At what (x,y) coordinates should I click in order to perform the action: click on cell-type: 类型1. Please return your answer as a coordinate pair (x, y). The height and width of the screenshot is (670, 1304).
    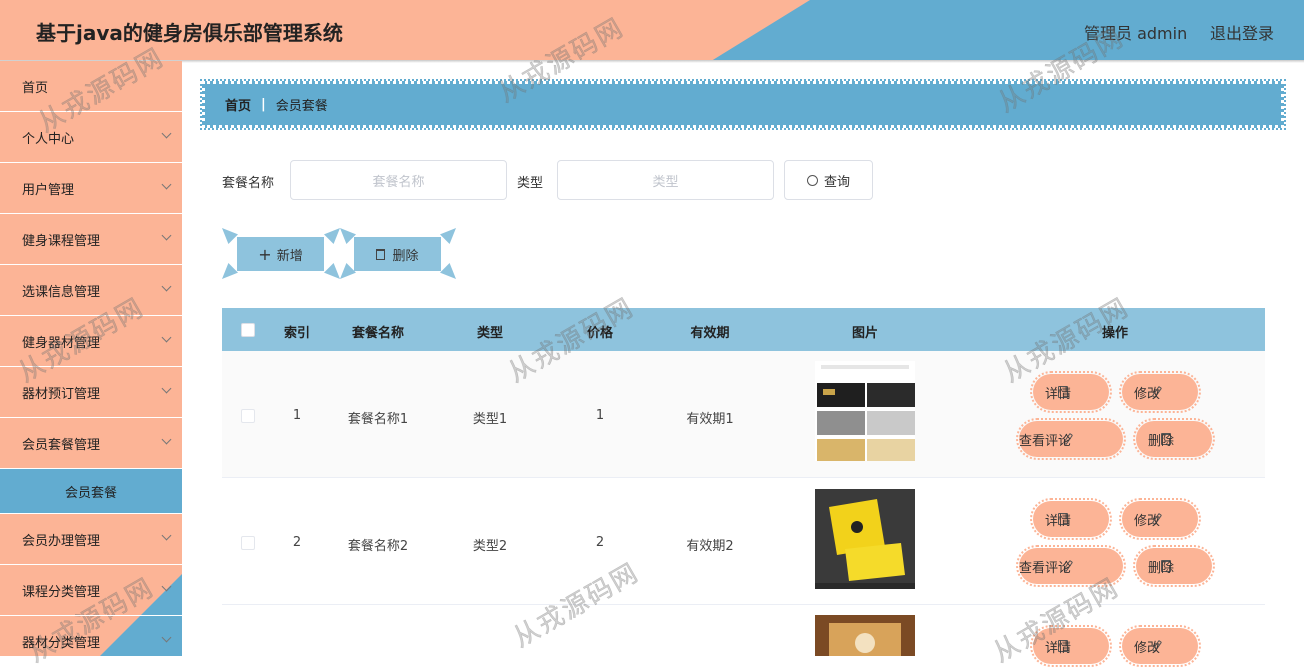
    Looking at the image, I should click on (490, 419).